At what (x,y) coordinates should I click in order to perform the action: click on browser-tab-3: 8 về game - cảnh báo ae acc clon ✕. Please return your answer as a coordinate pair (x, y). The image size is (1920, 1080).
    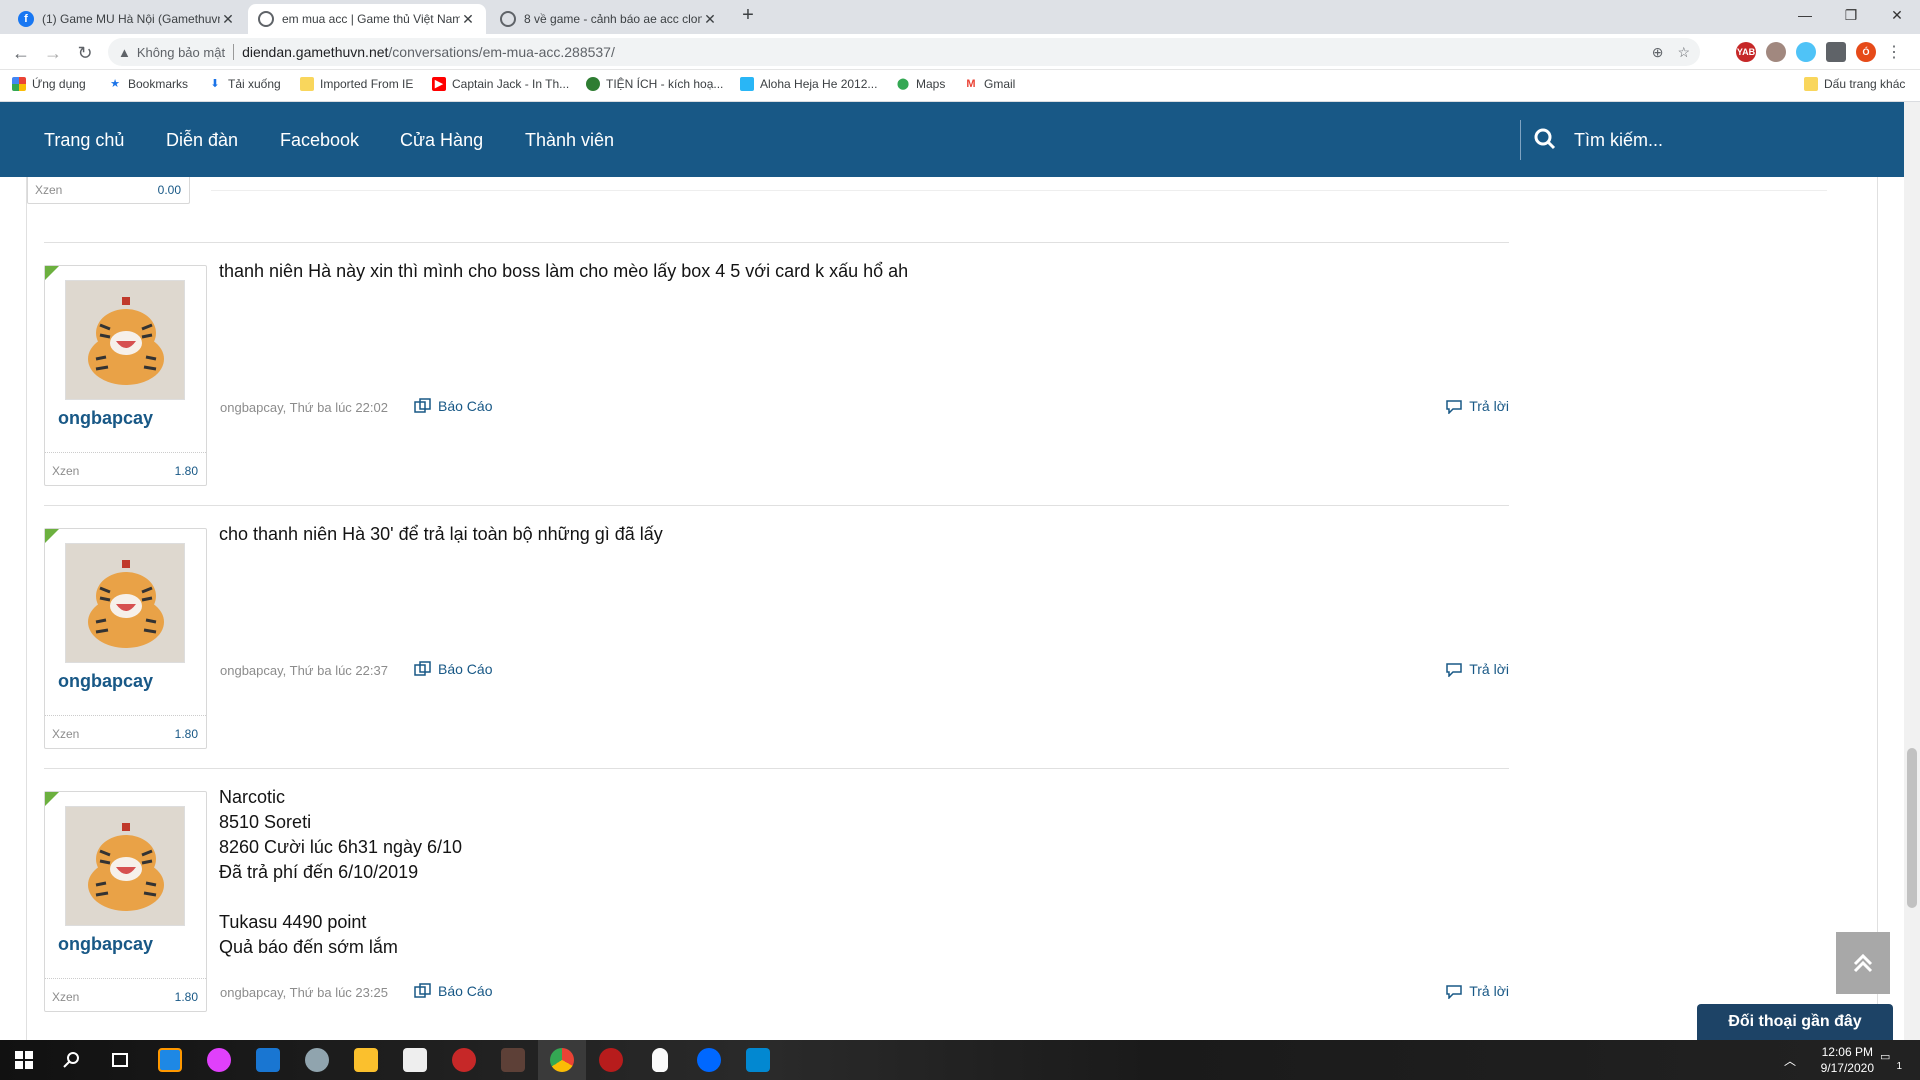
    Looking at the image, I should click on (609, 19).